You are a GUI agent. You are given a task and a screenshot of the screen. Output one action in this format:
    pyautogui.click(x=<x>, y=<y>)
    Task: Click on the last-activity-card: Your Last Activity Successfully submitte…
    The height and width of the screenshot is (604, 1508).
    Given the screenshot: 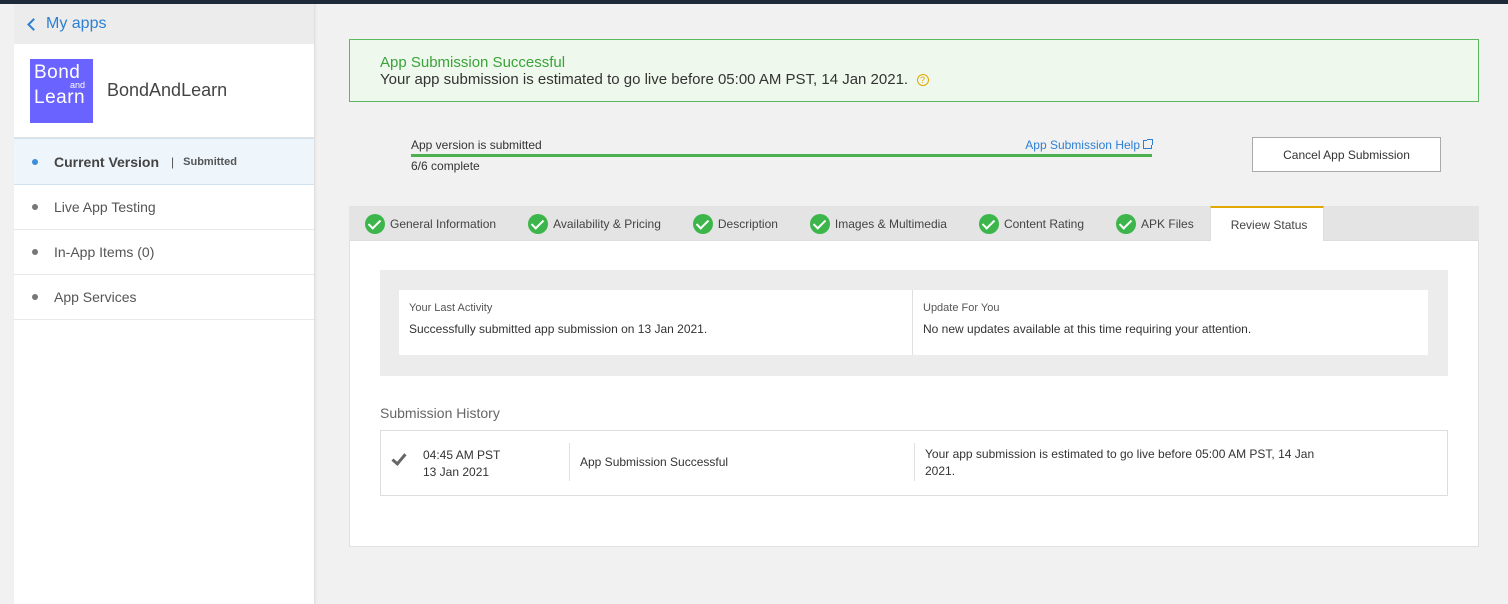 What is the action you would take?
    pyautogui.click(x=656, y=322)
    